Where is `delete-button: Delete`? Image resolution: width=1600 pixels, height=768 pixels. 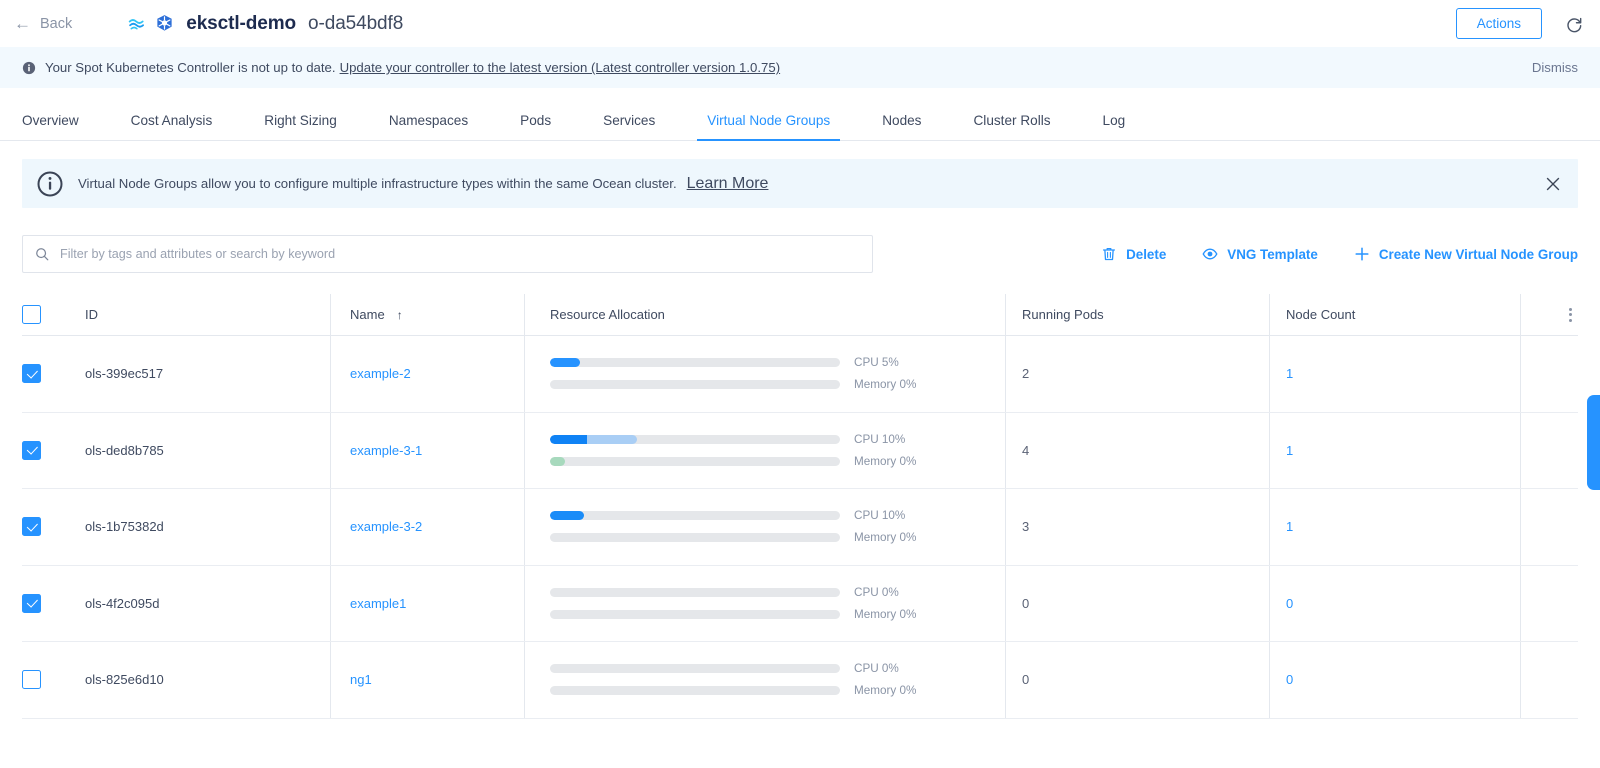
delete-button: Delete is located at coordinates (1133, 254).